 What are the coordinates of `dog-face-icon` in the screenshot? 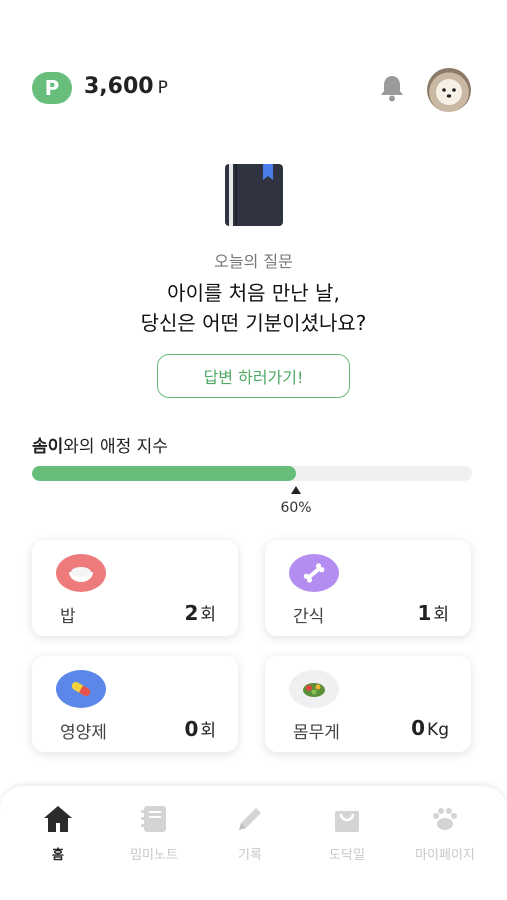 It's located at (449, 92).